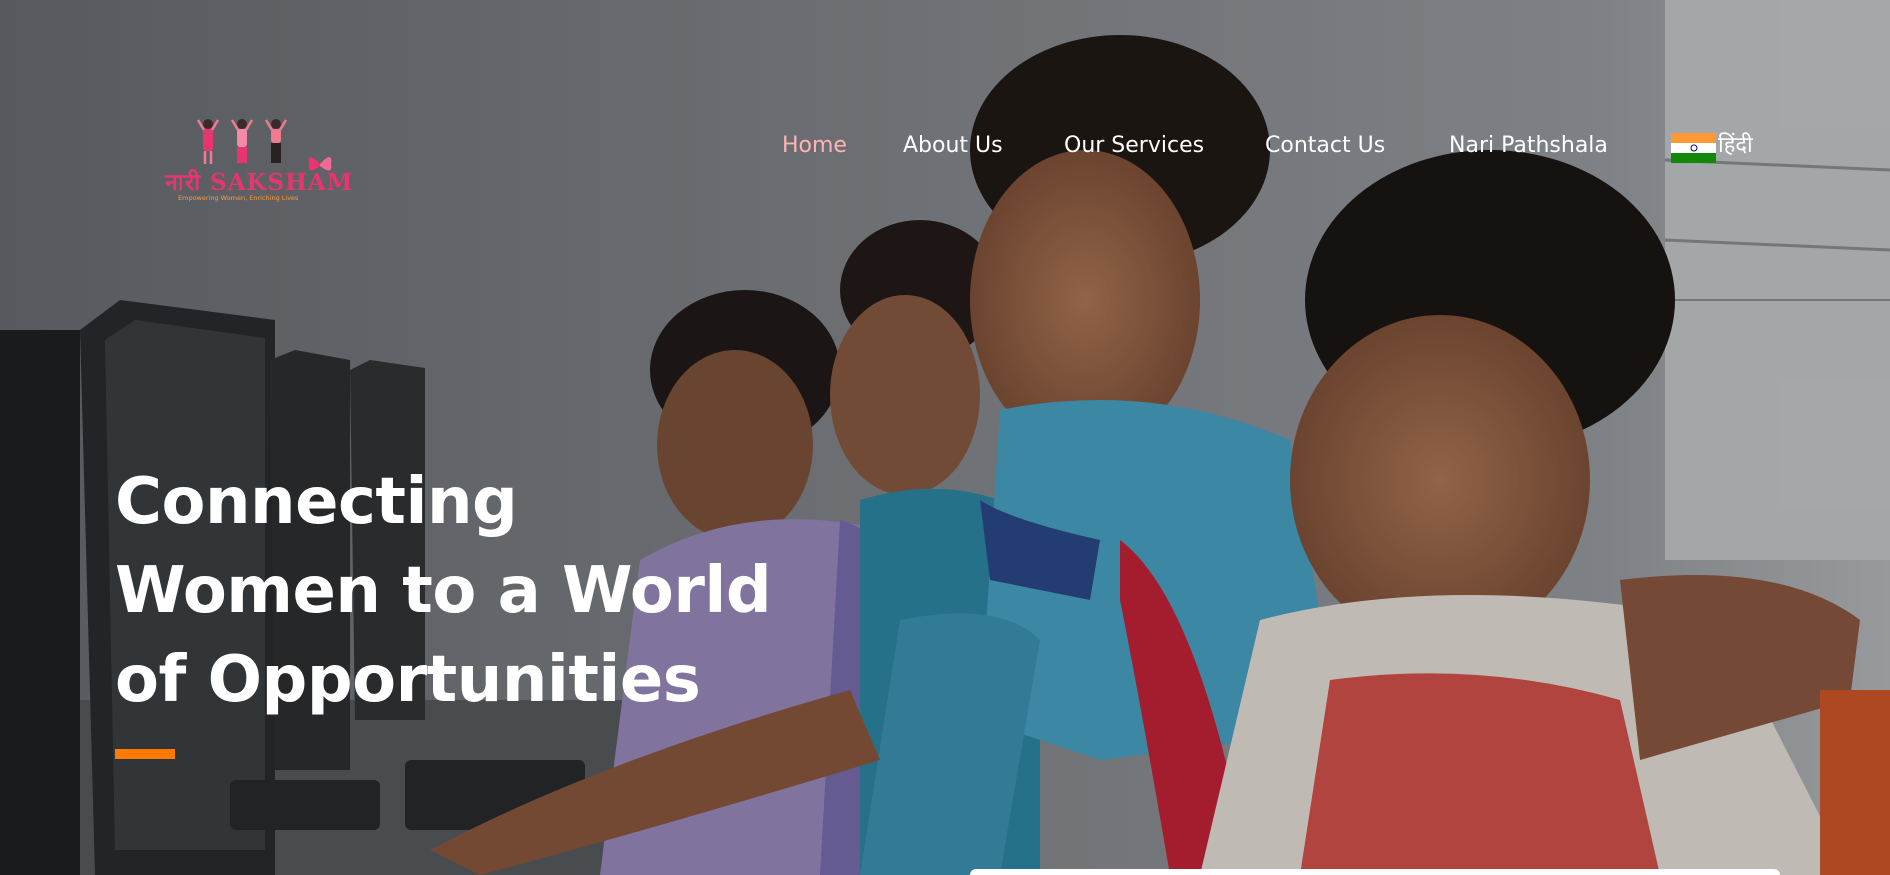  Describe the element at coordinates (814, 145) in the screenshot. I see `nav-item-home: Home` at that location.